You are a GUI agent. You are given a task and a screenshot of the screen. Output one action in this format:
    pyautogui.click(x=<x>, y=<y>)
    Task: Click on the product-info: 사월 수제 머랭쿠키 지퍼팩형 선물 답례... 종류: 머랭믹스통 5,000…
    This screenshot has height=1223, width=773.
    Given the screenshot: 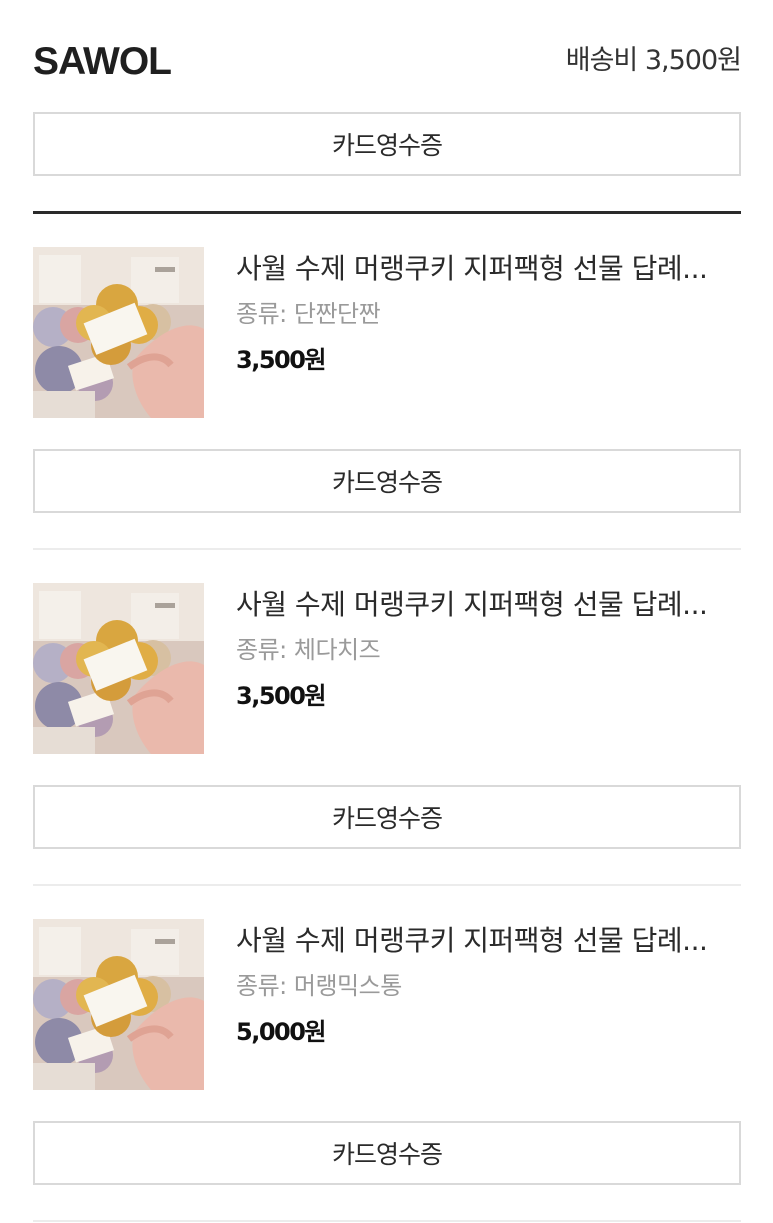 What is the action you would take?
    pyautogui.click(x=488, y=1004)
    